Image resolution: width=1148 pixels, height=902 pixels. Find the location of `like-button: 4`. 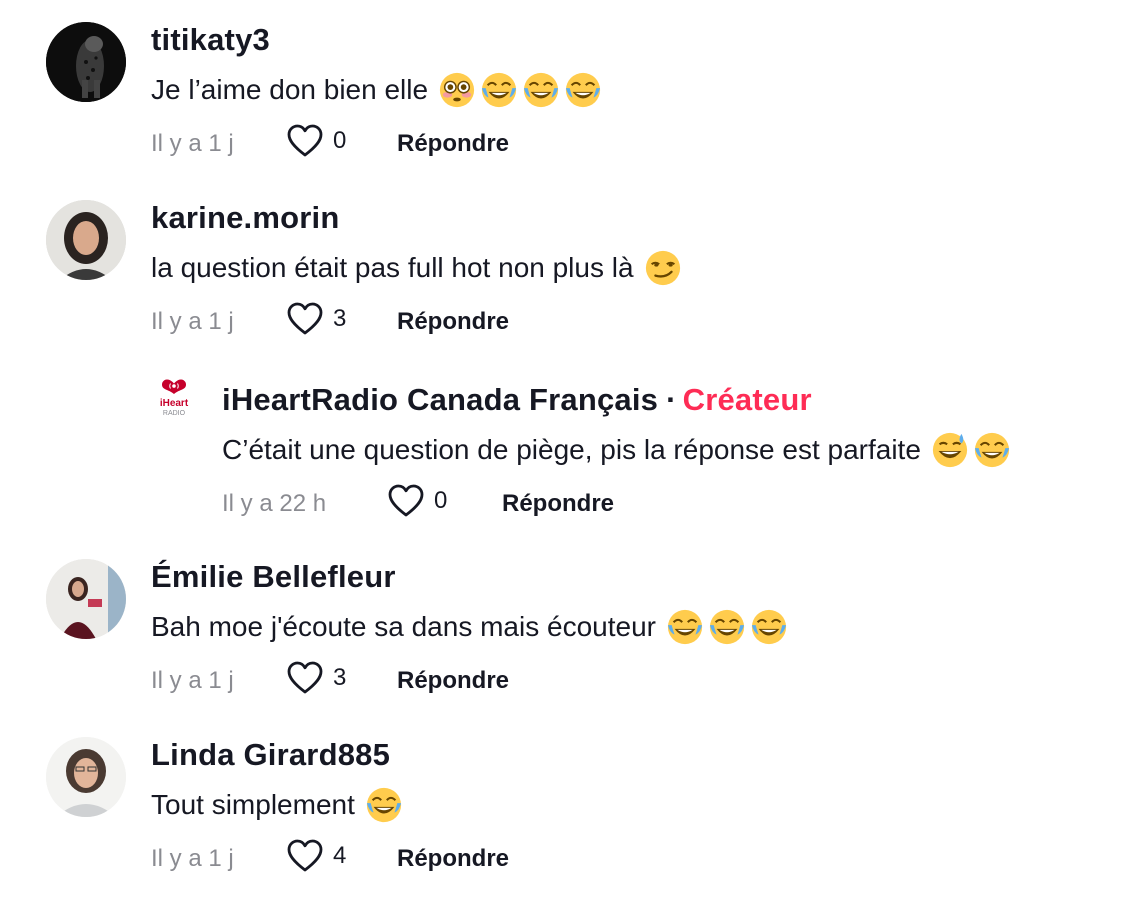

like-button: 4 is located at coordinates (316, 856).